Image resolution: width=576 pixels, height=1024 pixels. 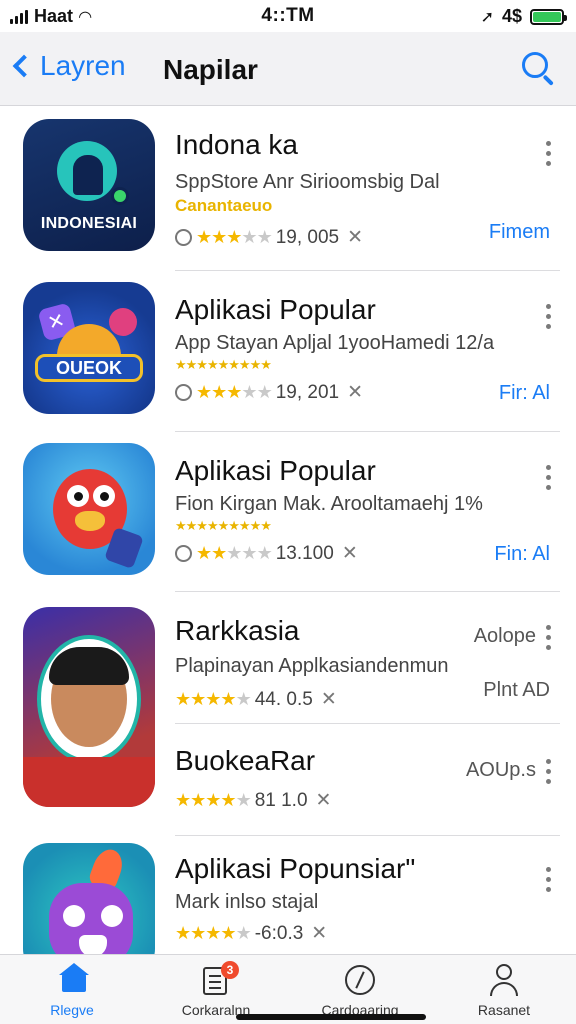 What do you see at coordinates (230, 970) in the screenshot?
I see `notification-badge: 3` at bounding box center [230, 970].